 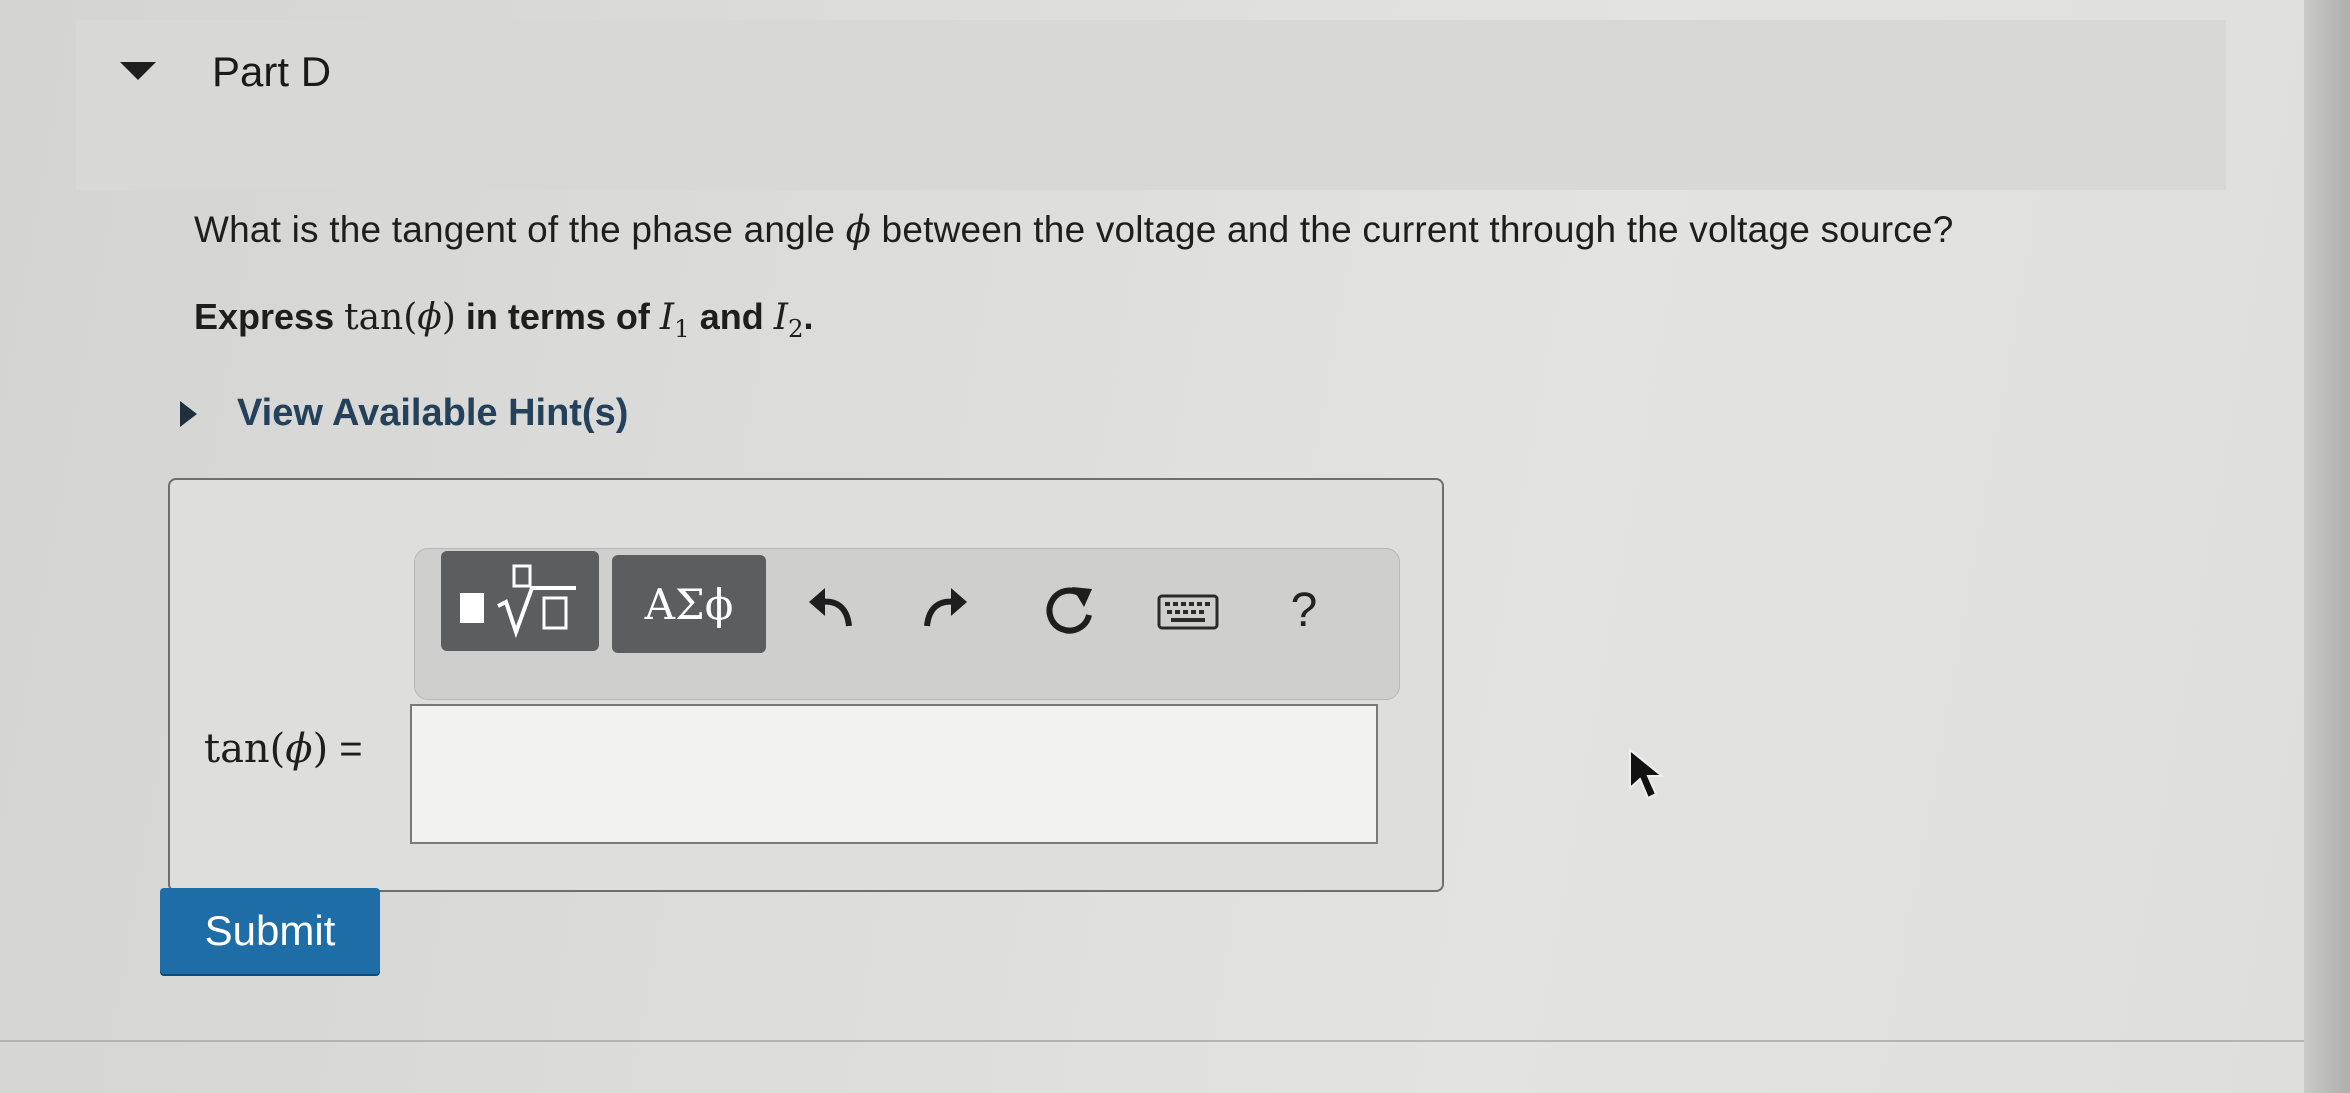 I want to click on expand-triangle-icon, so click(x=188, y=413).